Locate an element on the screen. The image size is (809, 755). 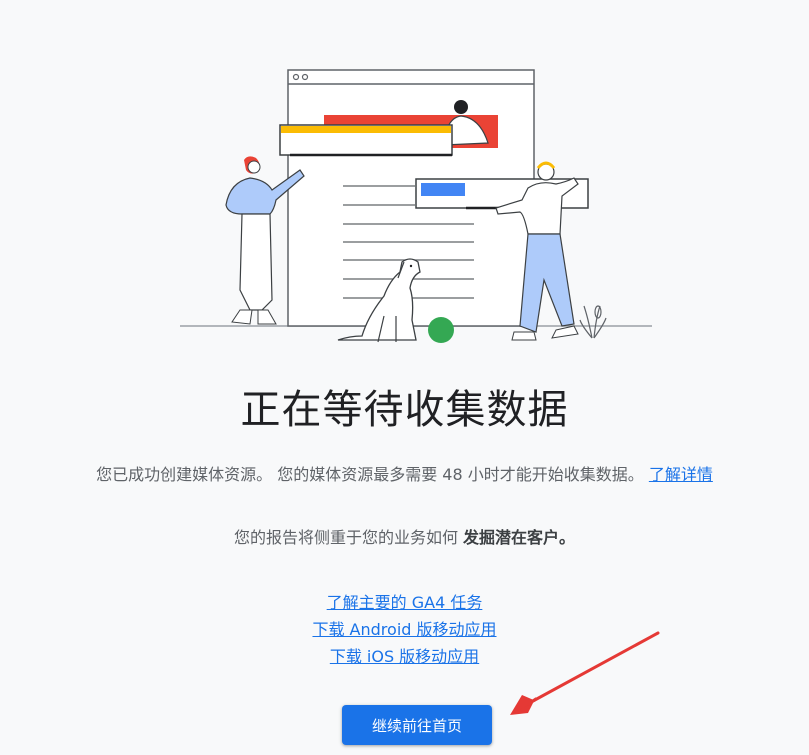
ios-app-link: 下载 iOS 版移动应用 is located at coordinates (404, 656).